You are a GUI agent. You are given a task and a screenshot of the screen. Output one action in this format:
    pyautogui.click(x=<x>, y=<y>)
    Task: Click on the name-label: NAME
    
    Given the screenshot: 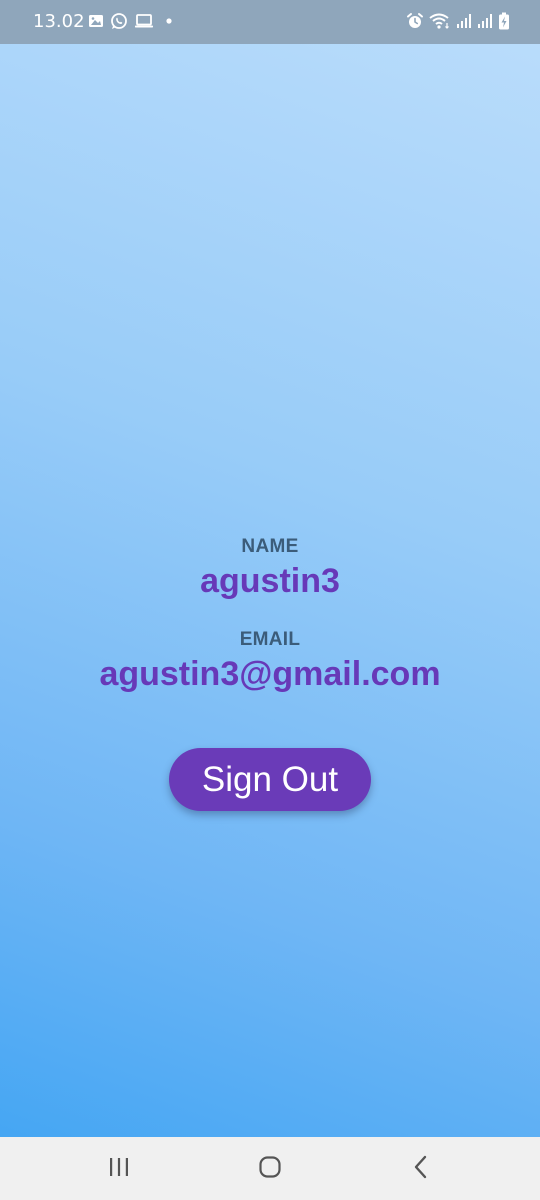 What is the action you would take?
    pyautogui.click(x=270, y=546)
    